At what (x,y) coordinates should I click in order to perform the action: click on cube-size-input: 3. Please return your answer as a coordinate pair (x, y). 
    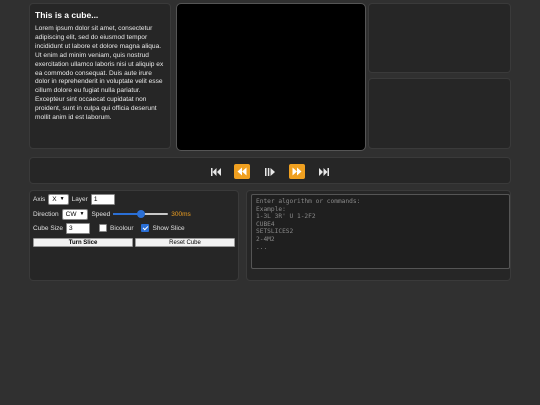
    Looking at the image, I should click on (78, 228).